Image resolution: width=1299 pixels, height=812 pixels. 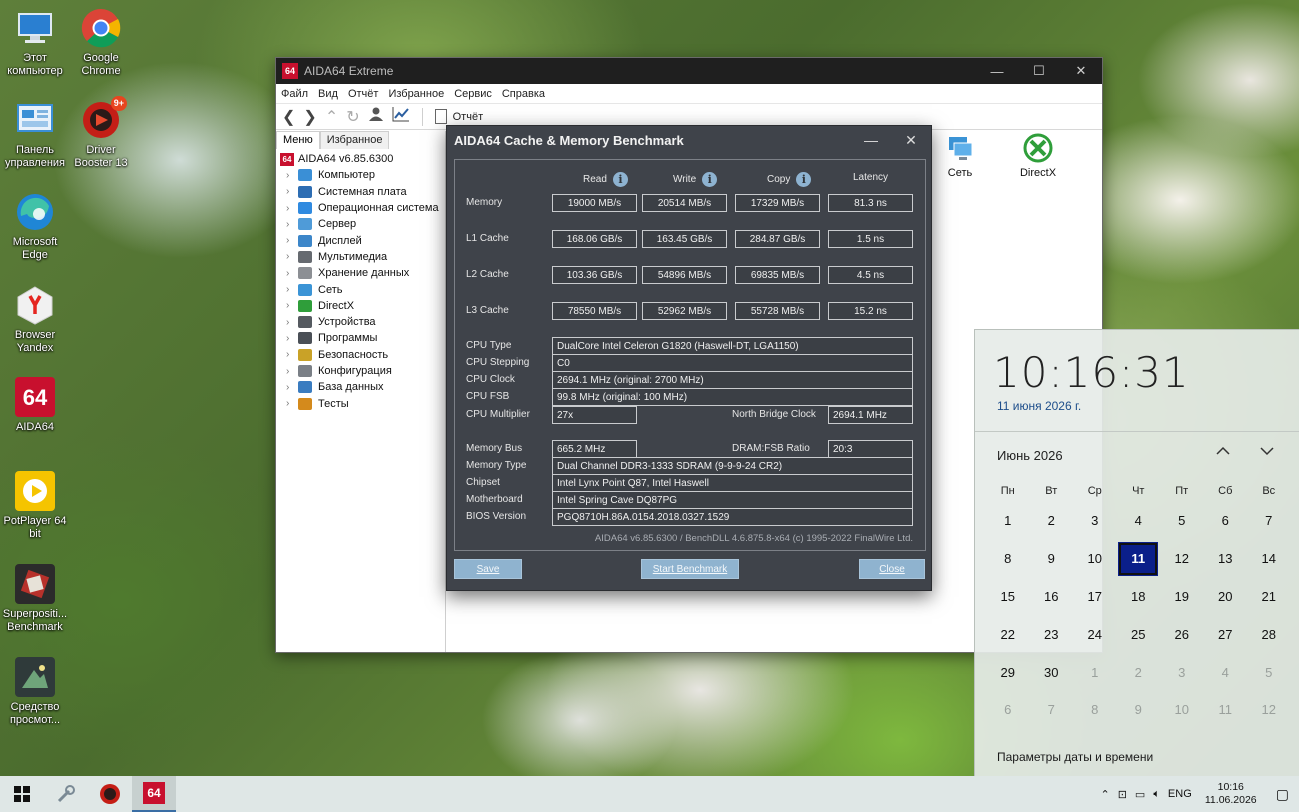 I want to click on desktop-icon-control-panel: Панель управления, so click(x=35, y=135).